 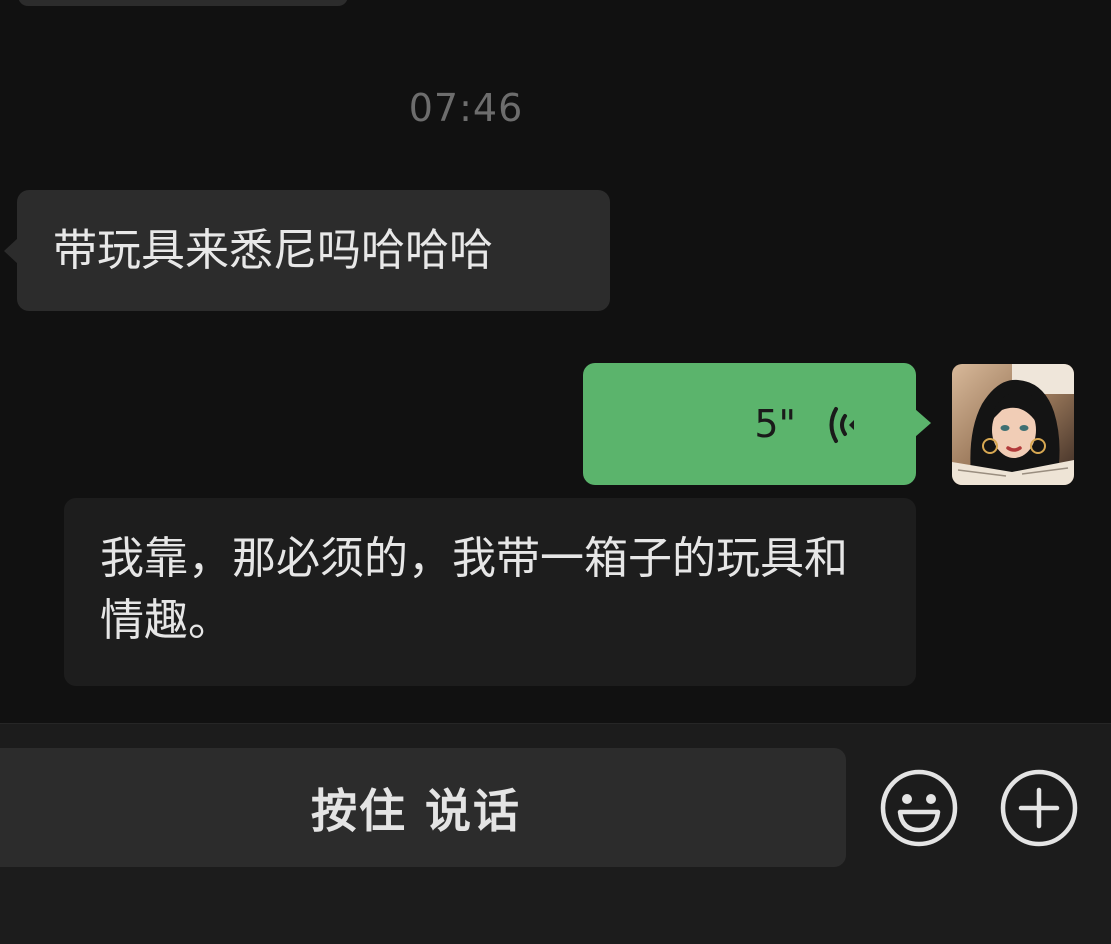 I want to click on voice-duration: 5", so click(x=775, y=424).